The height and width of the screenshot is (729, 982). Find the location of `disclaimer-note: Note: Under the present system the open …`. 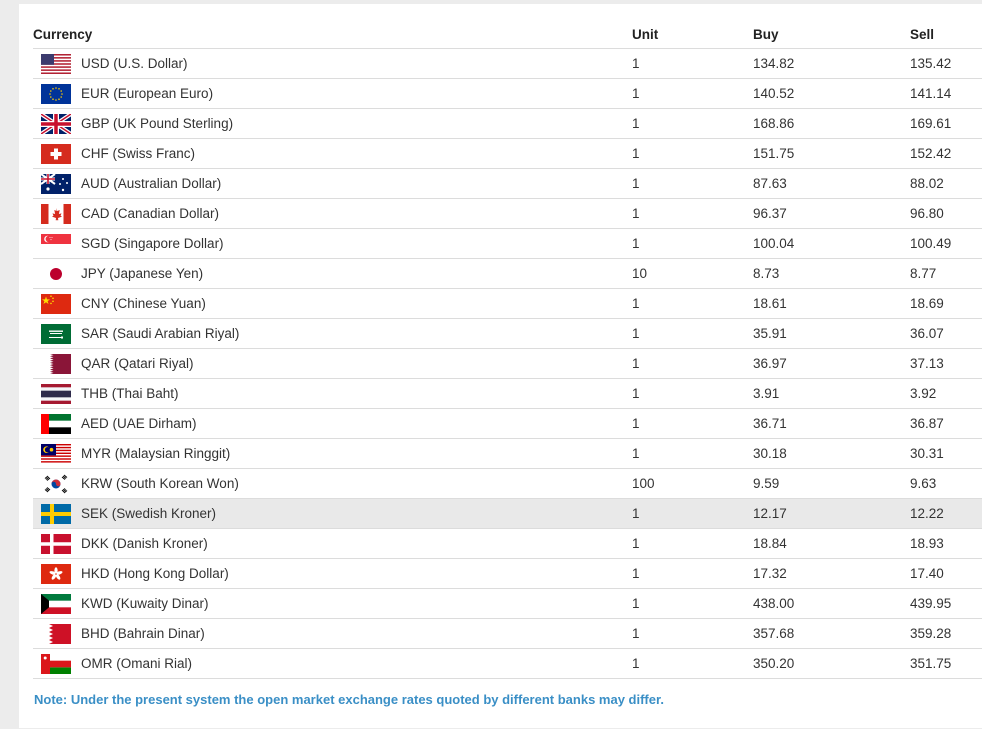

disclaimer-note: Note: Under the present system the open … is located at coordinates (349, 699).